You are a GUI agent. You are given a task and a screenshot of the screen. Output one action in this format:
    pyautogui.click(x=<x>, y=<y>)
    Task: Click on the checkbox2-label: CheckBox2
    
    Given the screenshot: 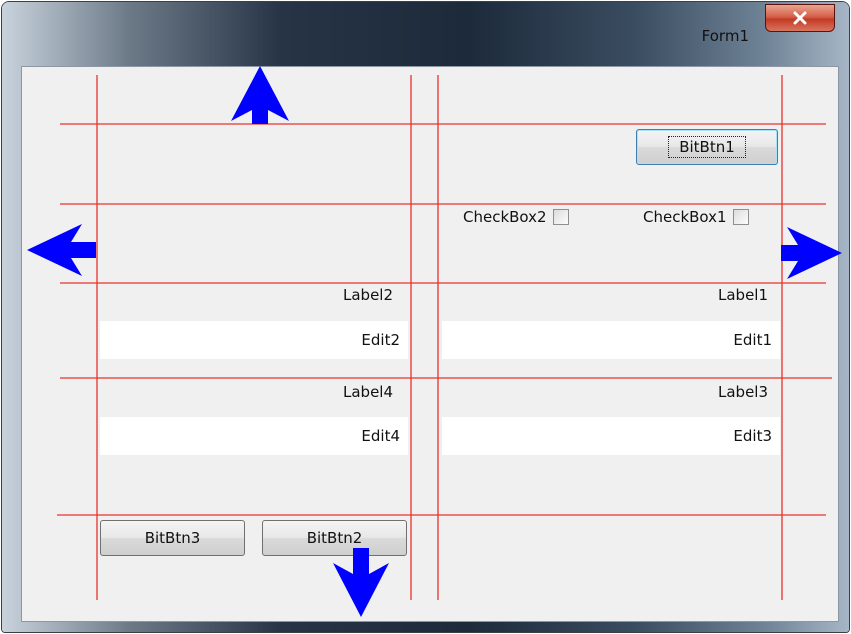 What is the action you would take?
    pyautogui.click(x=505, y=217)
    